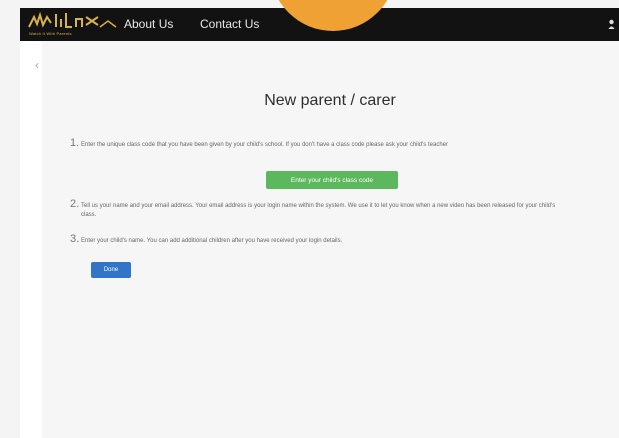 The height and width of the screenshot is (438, 619). What do you see at coordinates (50, 33) in the screenshot?
I see `logo-text: Watch It With Parents` at bounding box center [50, 33].